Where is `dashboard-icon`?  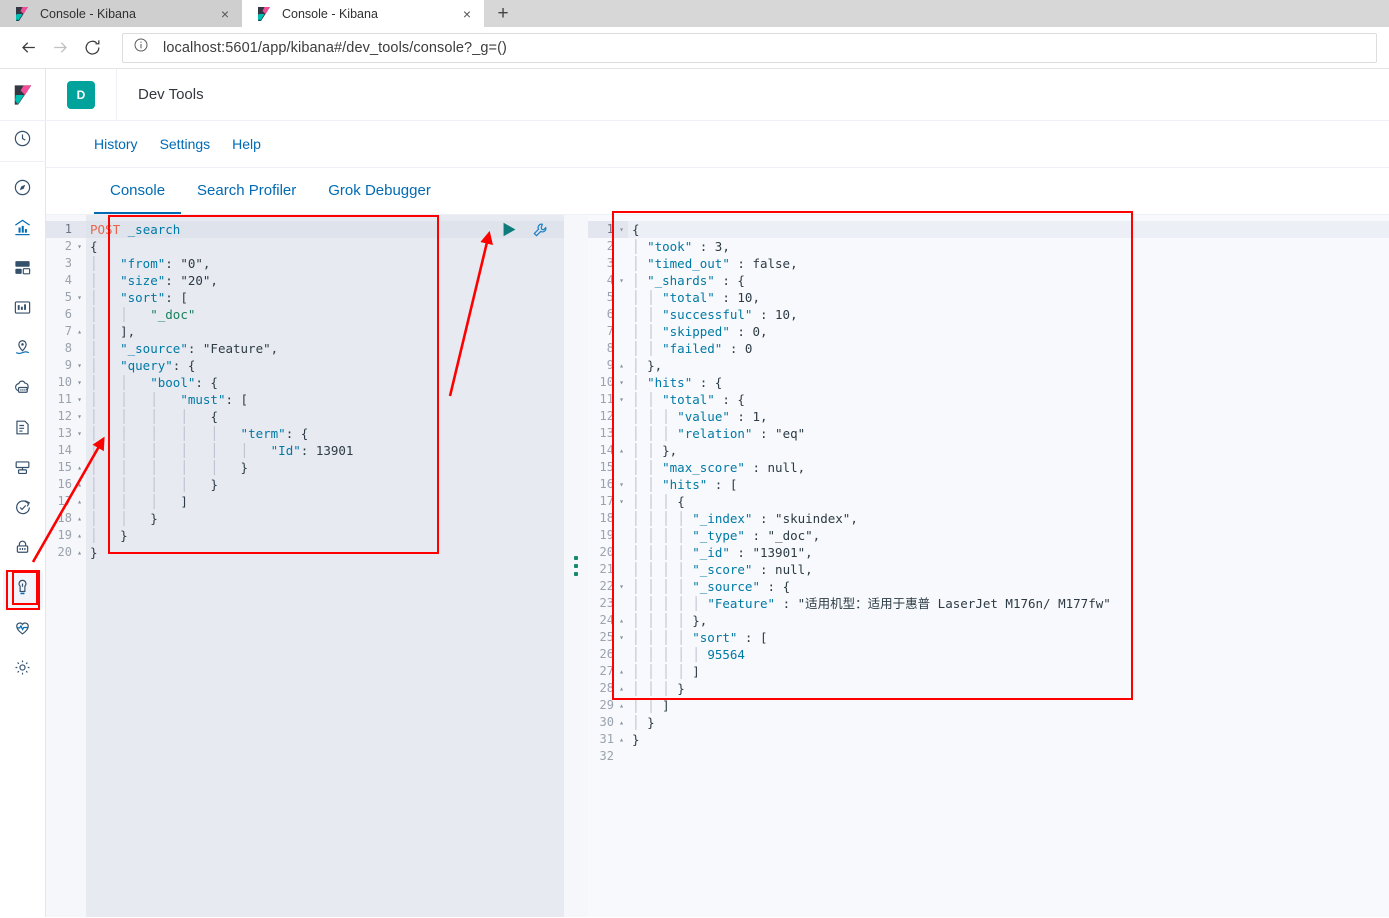
dashboard-icon is located at coordinates (22, 270).